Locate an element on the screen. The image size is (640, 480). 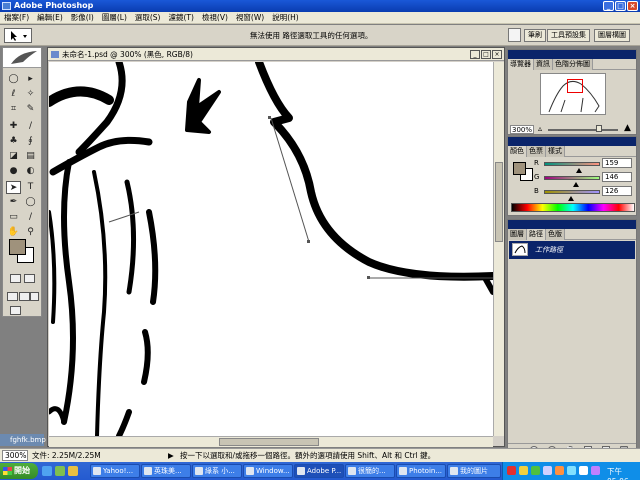
menu-window: 視窗(W) is located at coordinates (250, 18).